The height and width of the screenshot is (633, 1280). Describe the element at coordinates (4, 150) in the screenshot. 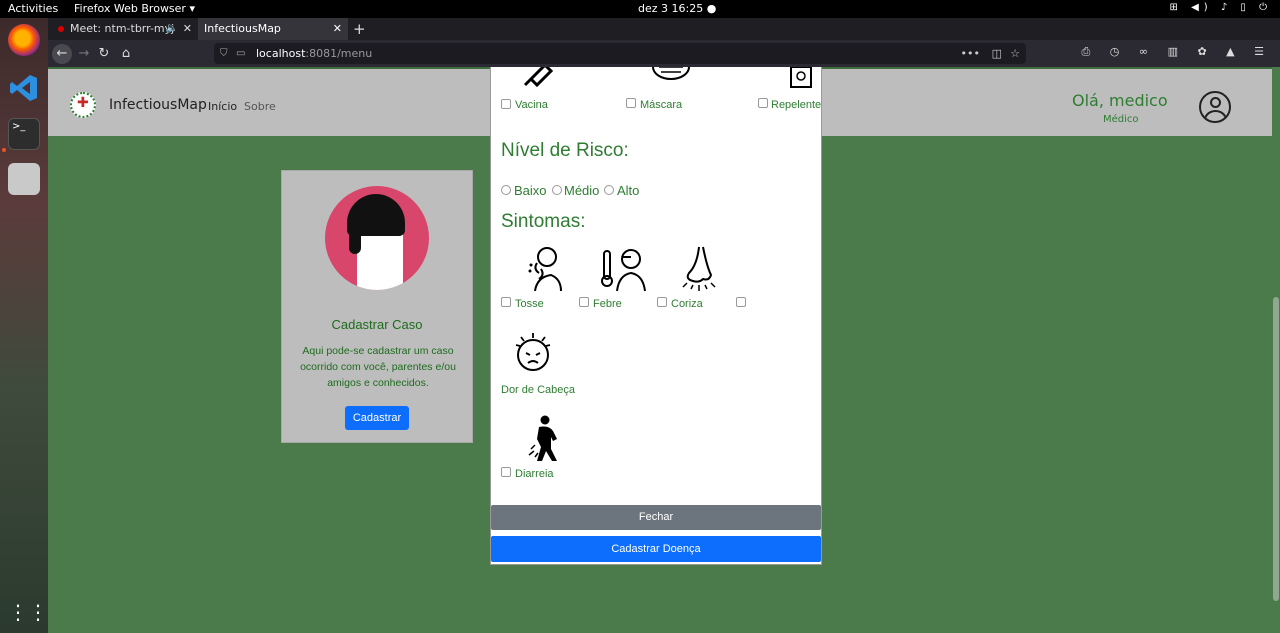

I see `active-indicator` at that location.